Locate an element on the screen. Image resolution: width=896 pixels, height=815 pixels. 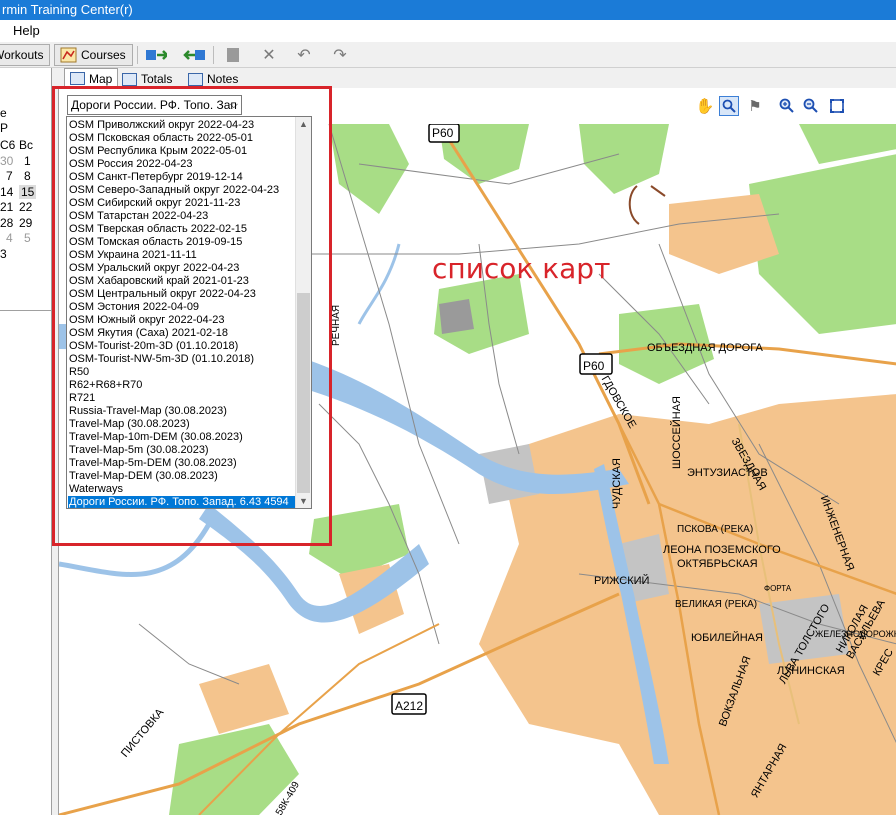
menu-bar: Help is located at coordinates (448, 31).